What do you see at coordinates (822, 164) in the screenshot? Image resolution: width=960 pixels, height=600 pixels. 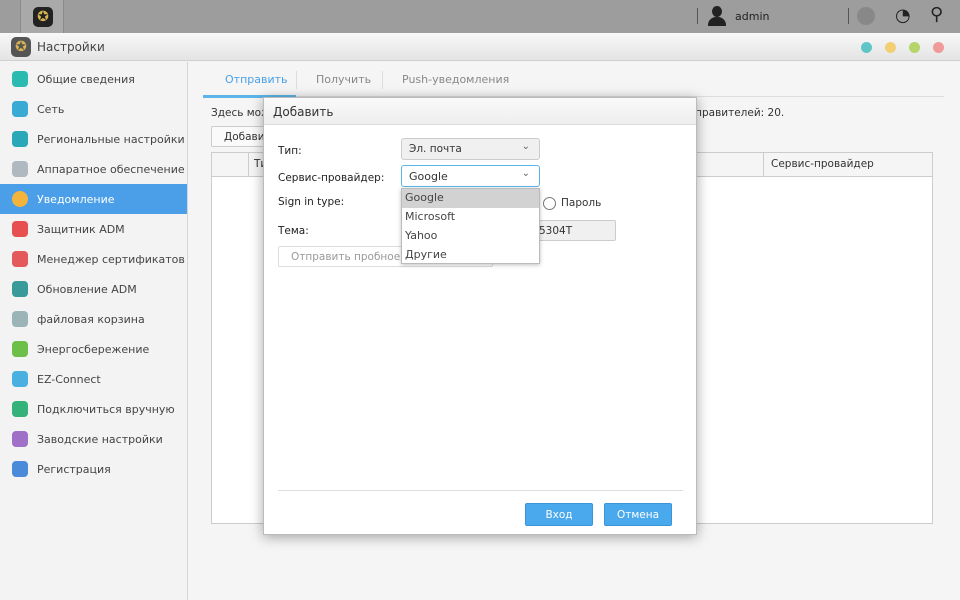 I see `column-provider: Сервис-провайдер` at bounding box center [822, 164].